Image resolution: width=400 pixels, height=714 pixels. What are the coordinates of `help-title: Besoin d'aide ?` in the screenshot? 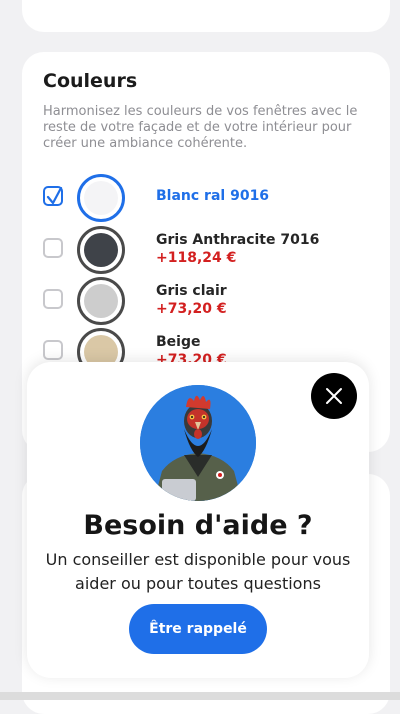 It's located at (198, 525).